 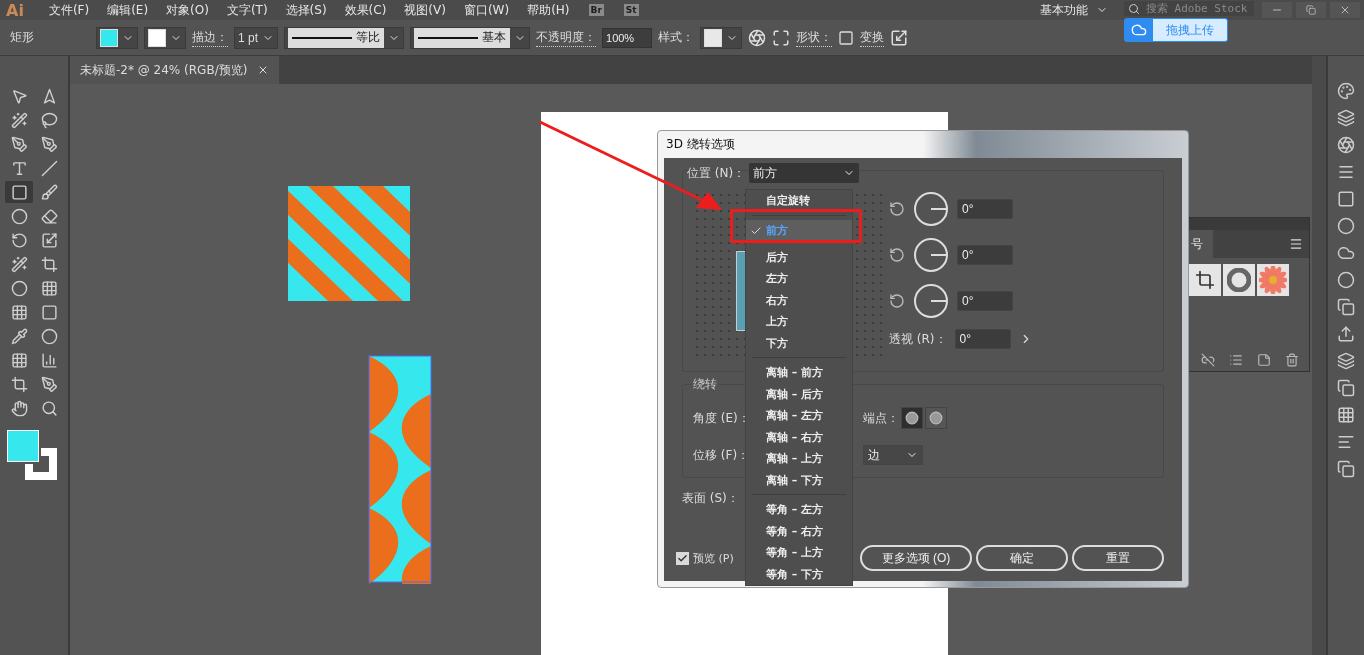 What do you see at coordinates (1292, 360) in the screenshot?
I see `delete-icon` at bounding box center [1292, 360].